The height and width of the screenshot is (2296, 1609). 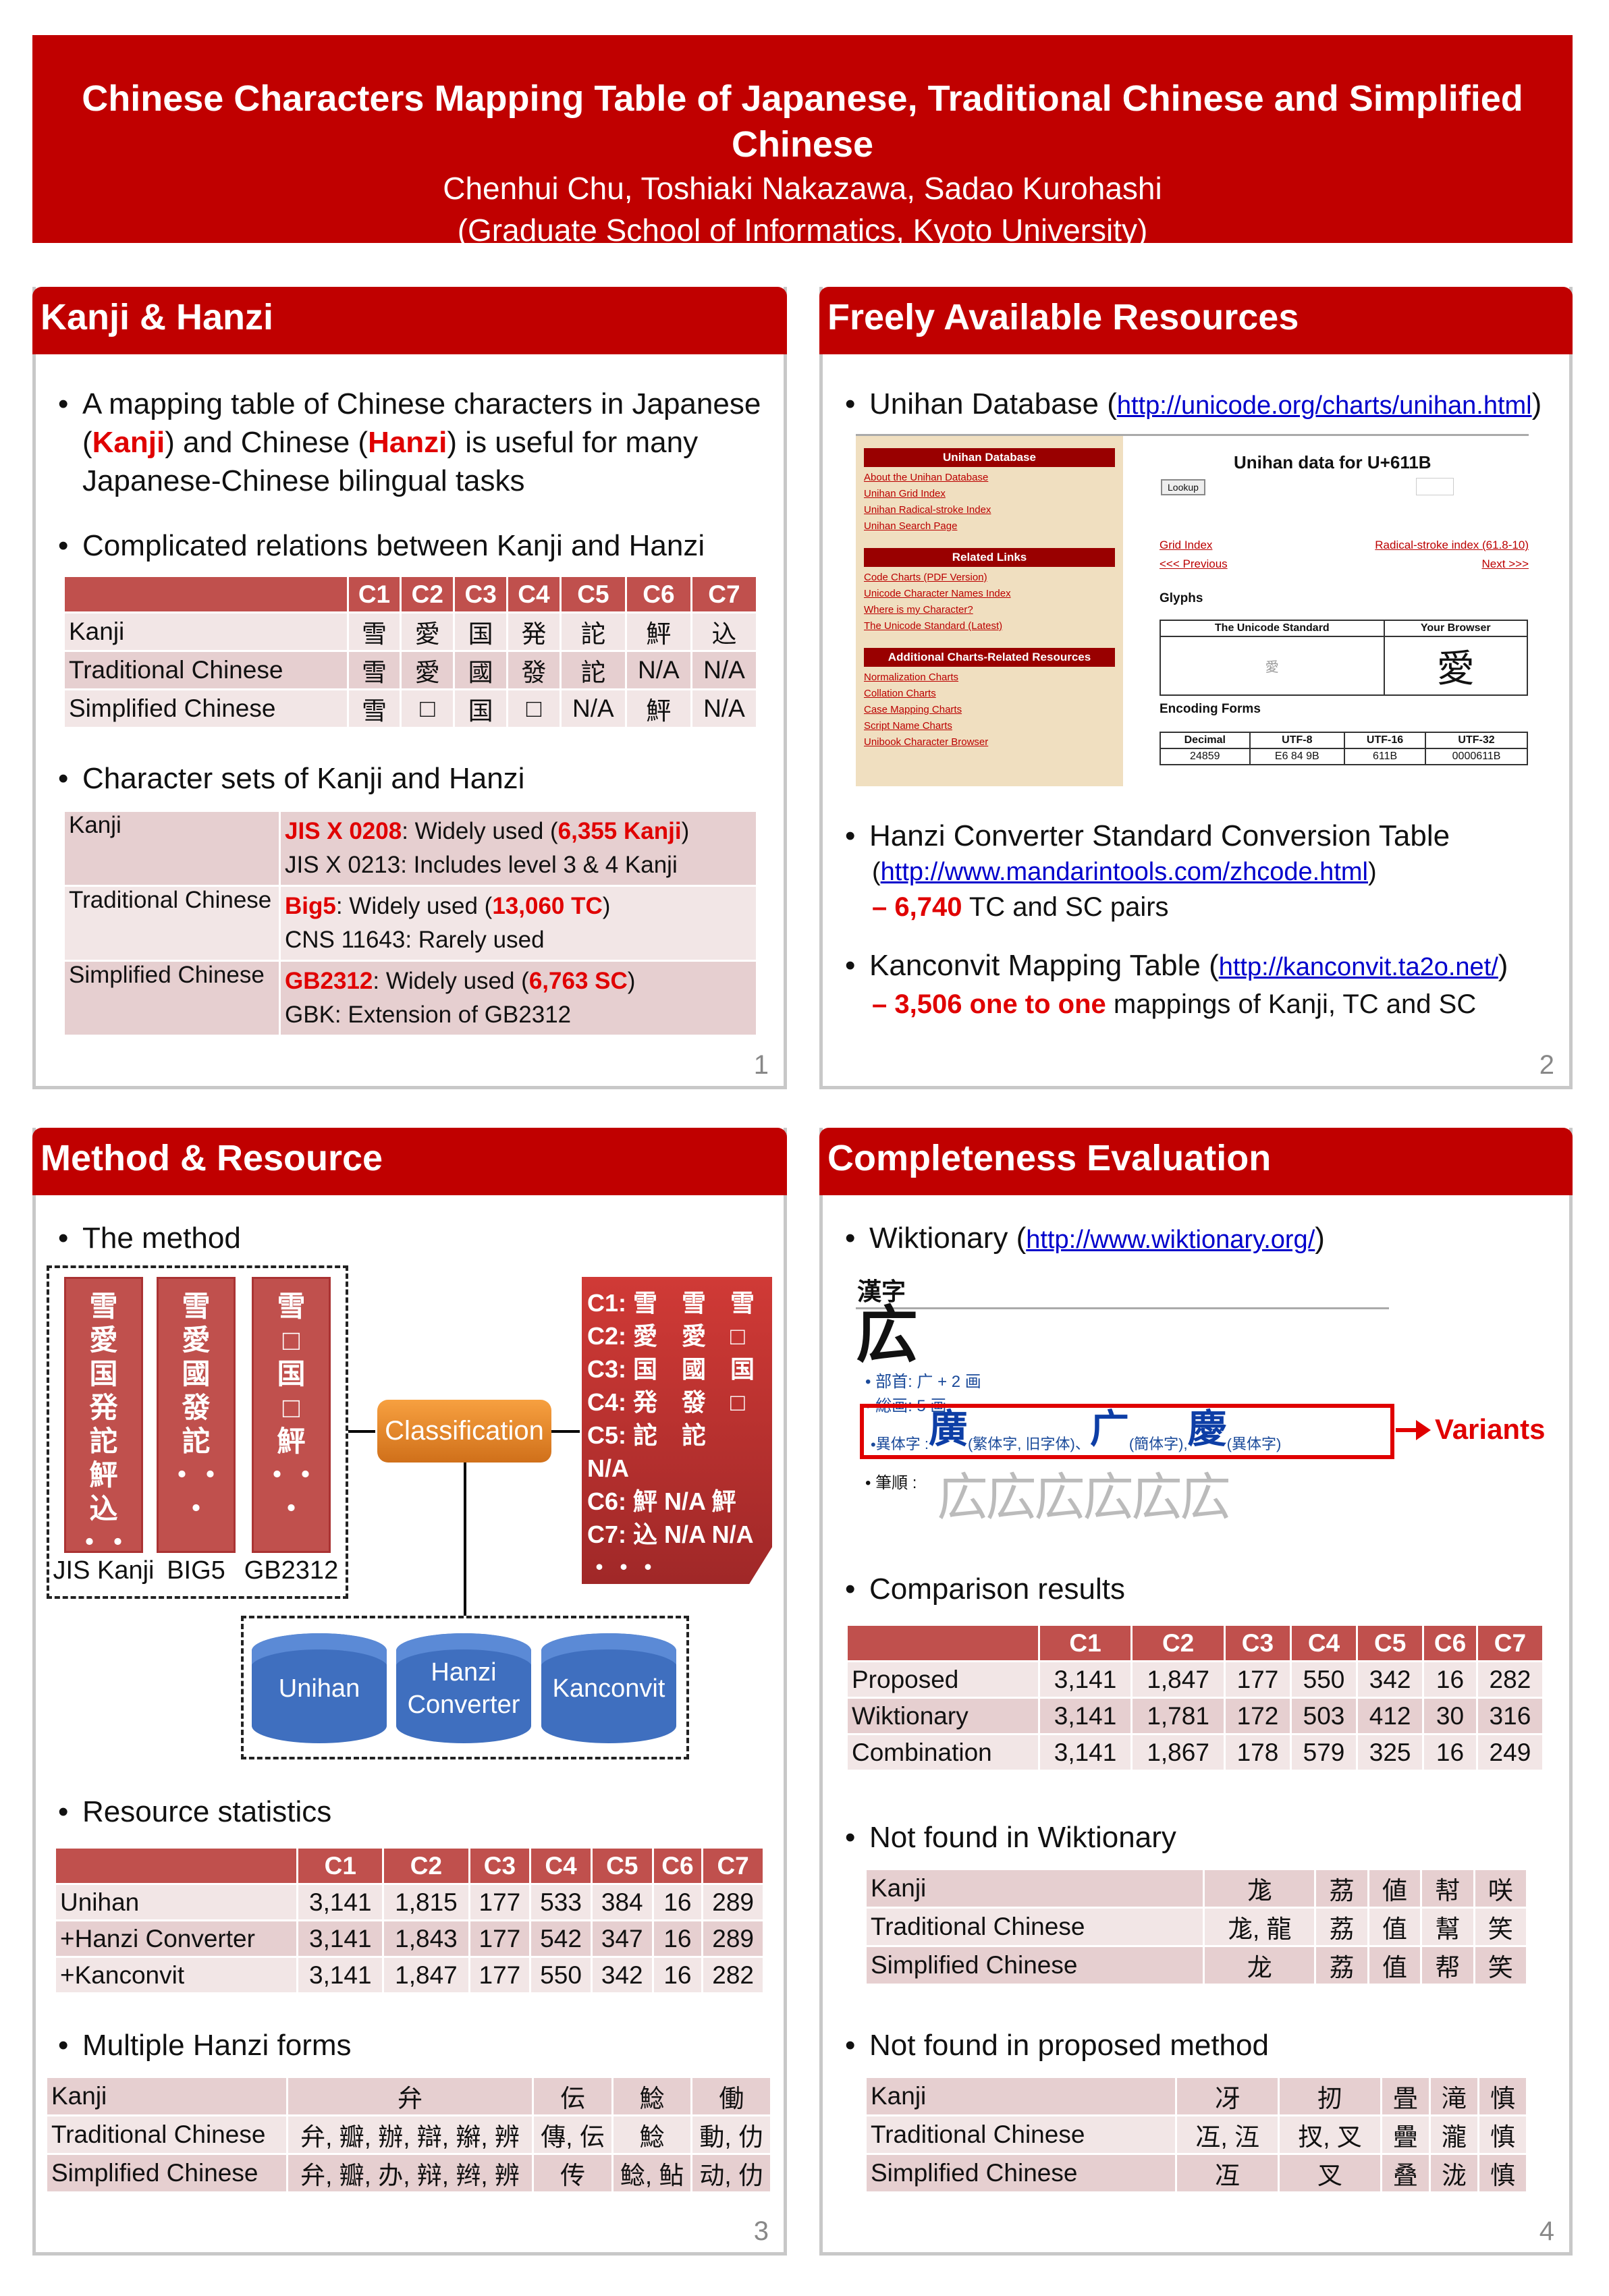 I want to click on table-cell: 国, so click(x=481, y=709).